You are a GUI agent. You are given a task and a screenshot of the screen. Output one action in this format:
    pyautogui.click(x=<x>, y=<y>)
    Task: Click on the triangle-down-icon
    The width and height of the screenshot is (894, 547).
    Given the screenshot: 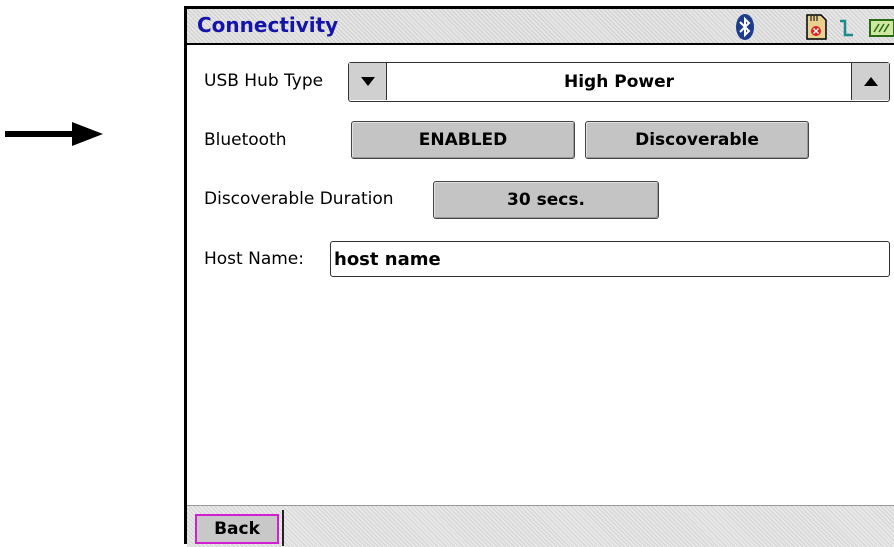 What is the action you would take?
    pyautogui.click(x=367, y=81)
    